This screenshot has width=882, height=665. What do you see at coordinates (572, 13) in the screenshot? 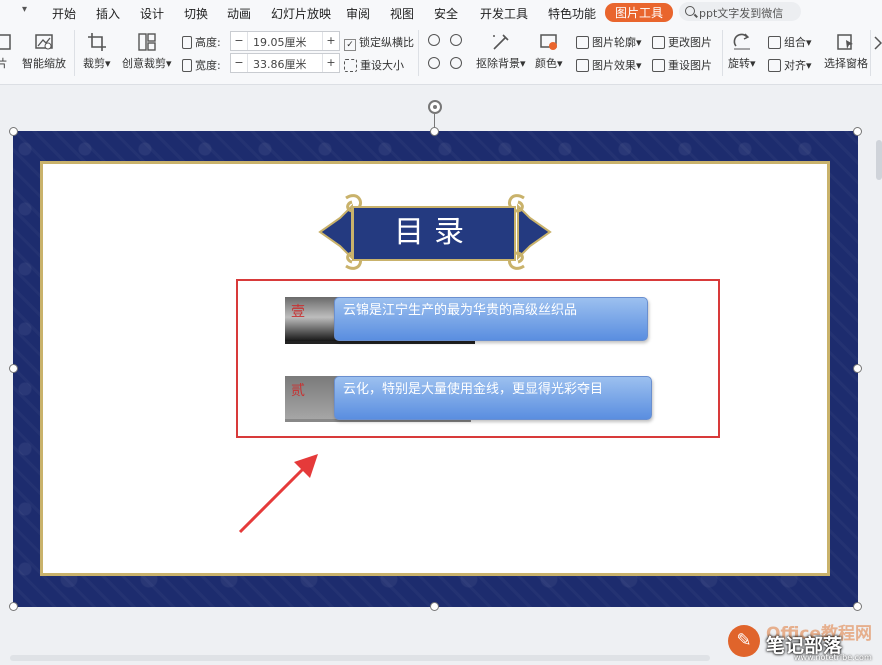
I see `tab-features: 特色功能` at bounding box center [572, 13].